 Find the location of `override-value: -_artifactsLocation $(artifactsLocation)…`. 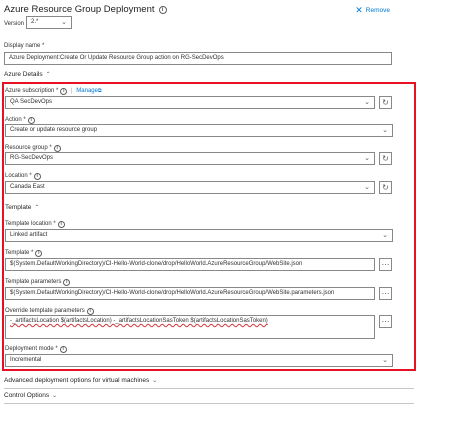

override-value: -_artifactsLocation $(artifactsLocation)… is located at coordinates (139, 321).